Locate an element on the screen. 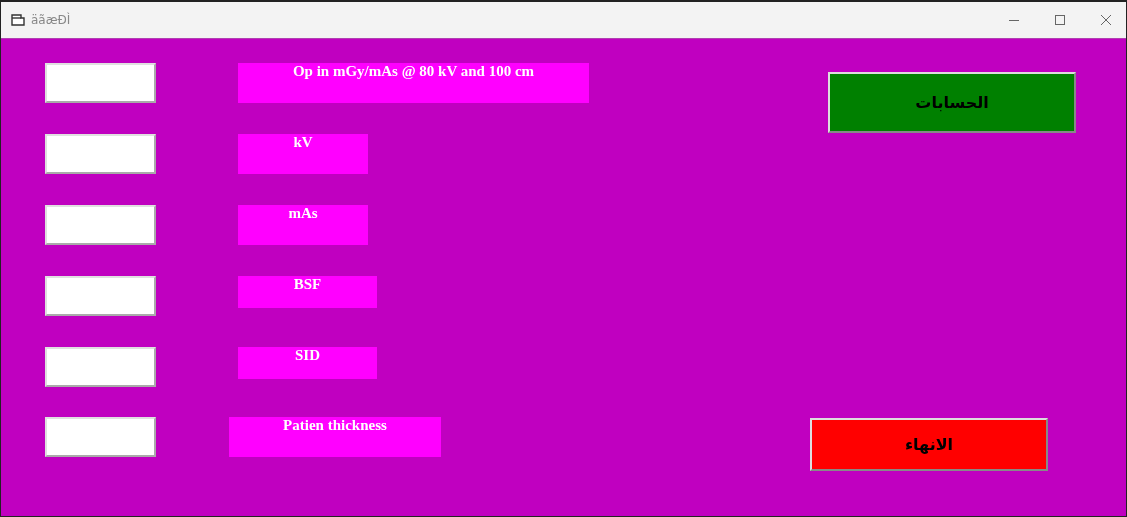 Image resolution: width=1127 pixels, height=517 pixels. close-icon is located at coordinates (1106, 20).